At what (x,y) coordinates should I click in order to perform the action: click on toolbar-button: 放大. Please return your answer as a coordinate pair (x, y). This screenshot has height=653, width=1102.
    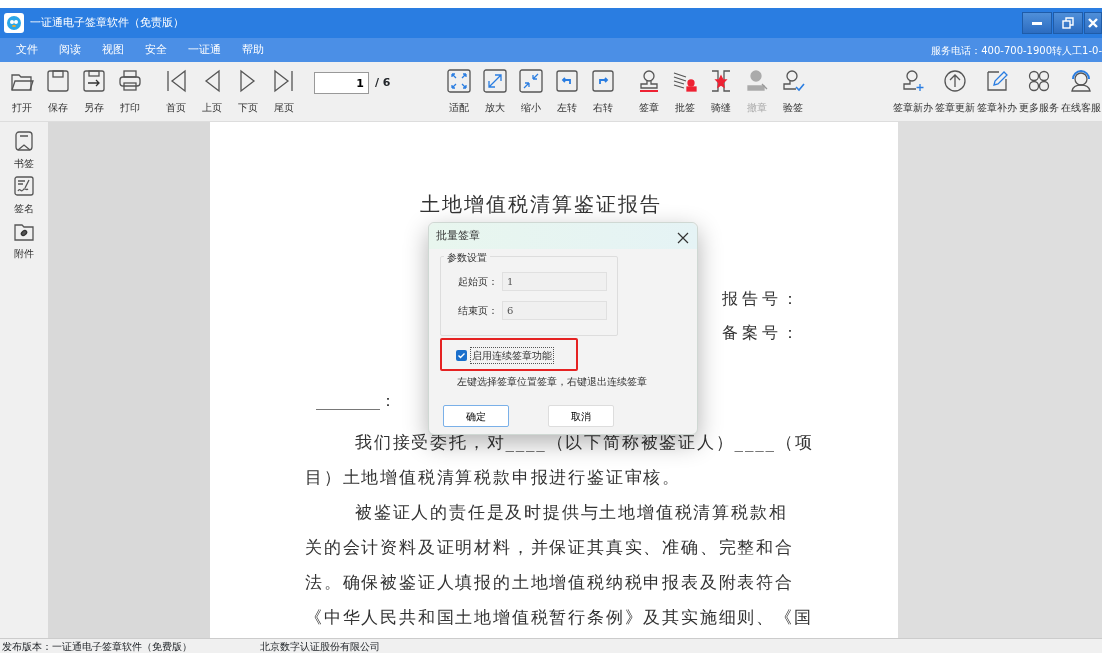
    Looking at the image, I should click on (494, 91).